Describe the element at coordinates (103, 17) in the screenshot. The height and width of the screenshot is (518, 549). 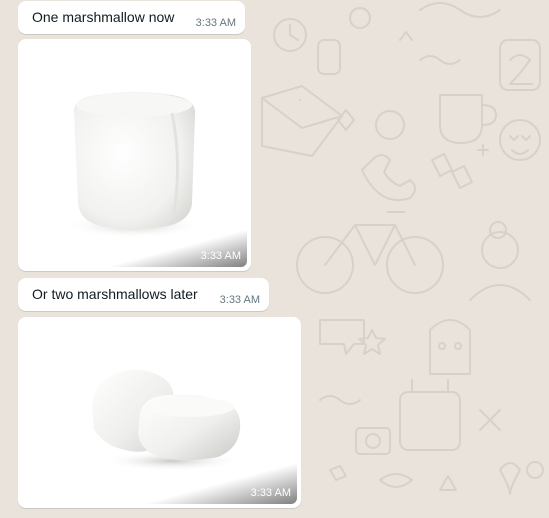
I see `message-text: One marshmallow now` at that location.